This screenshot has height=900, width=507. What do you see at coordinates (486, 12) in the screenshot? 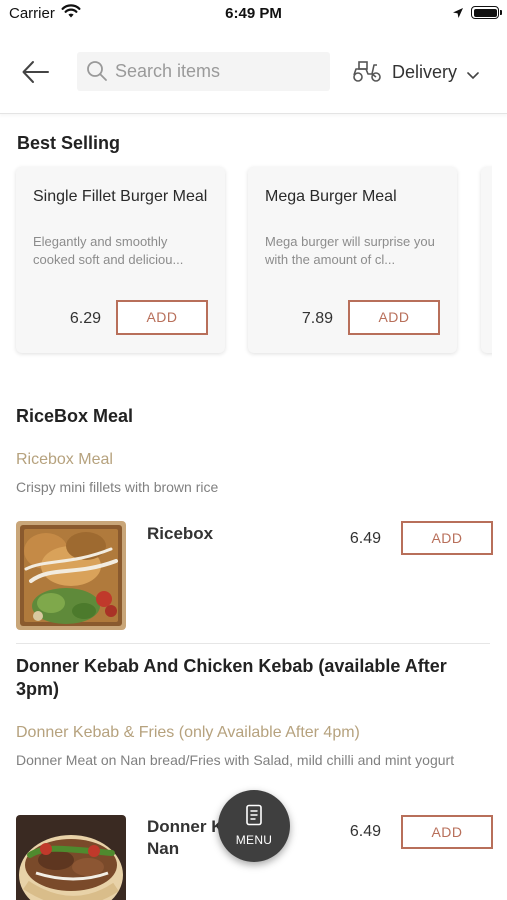
I see `battery-icon` at bounding box center [486, 12].